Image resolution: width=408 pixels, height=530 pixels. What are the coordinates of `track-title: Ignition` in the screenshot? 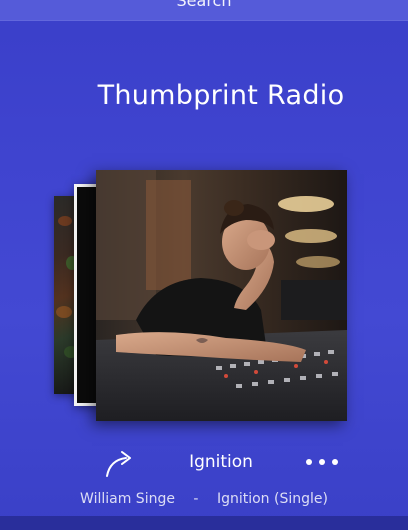 It's located at (221, 462).